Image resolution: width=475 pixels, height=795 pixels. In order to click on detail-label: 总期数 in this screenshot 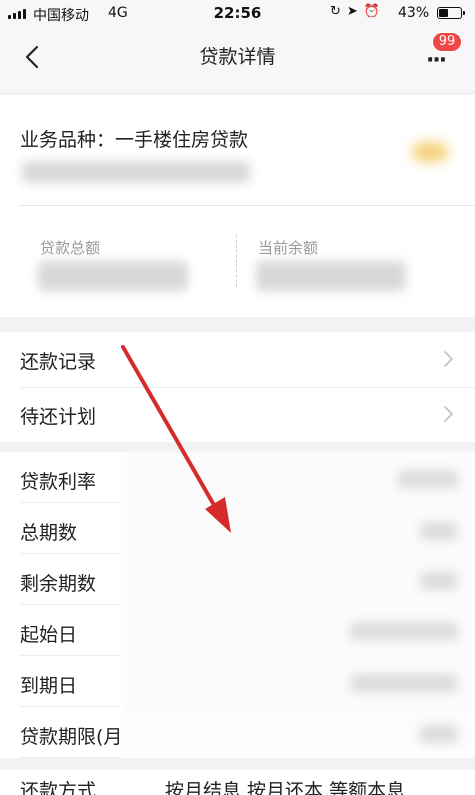, I will do `click(49, 533)`.